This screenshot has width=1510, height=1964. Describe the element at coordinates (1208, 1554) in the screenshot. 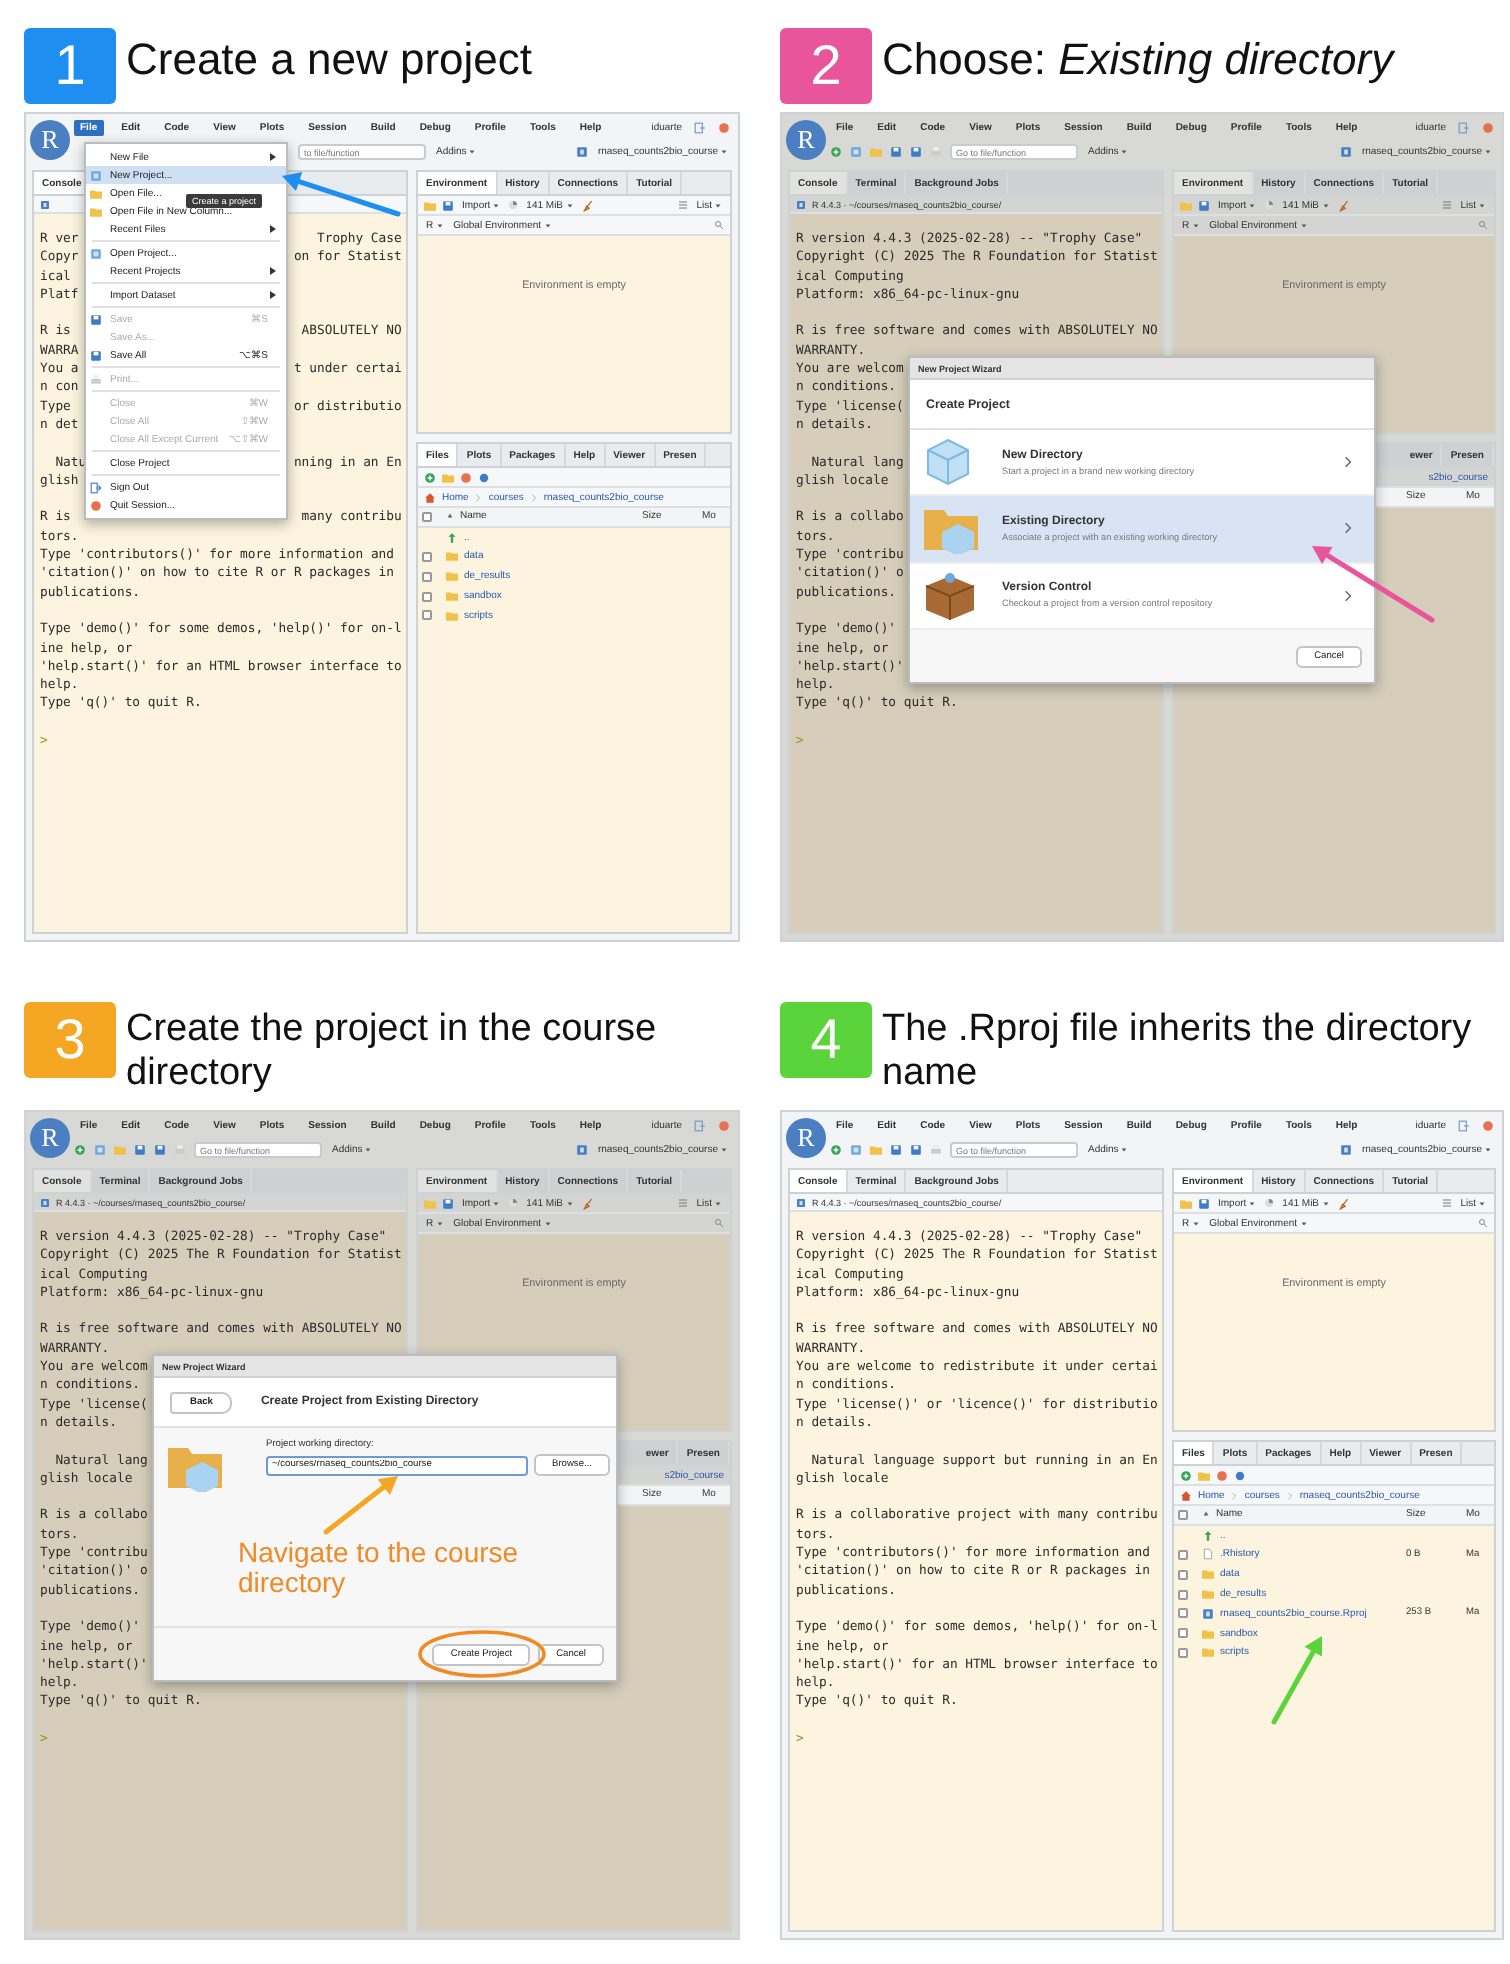

I see `file-icon` at that location.